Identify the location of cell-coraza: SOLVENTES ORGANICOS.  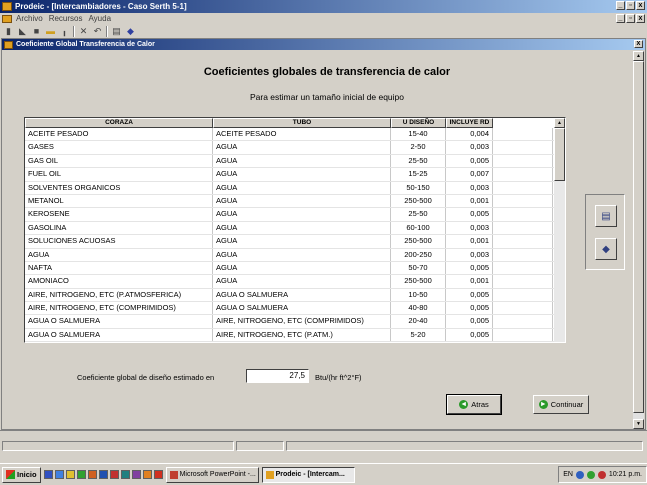
(119, 187).